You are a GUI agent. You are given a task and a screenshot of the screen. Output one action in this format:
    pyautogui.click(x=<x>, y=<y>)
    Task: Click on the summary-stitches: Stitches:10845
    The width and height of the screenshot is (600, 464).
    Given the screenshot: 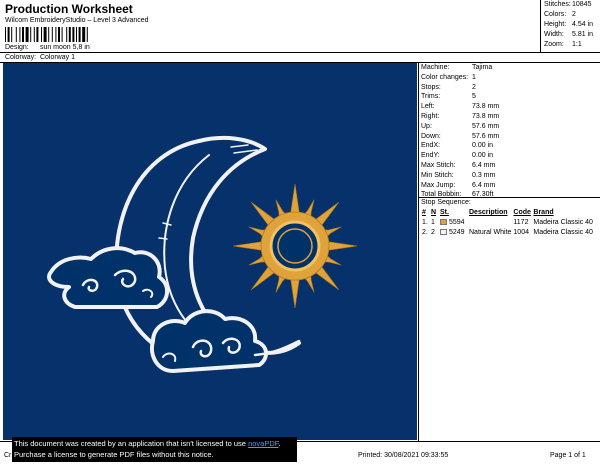 What is the action you would take?
    pyautogui.click(x=570, y=5)
    